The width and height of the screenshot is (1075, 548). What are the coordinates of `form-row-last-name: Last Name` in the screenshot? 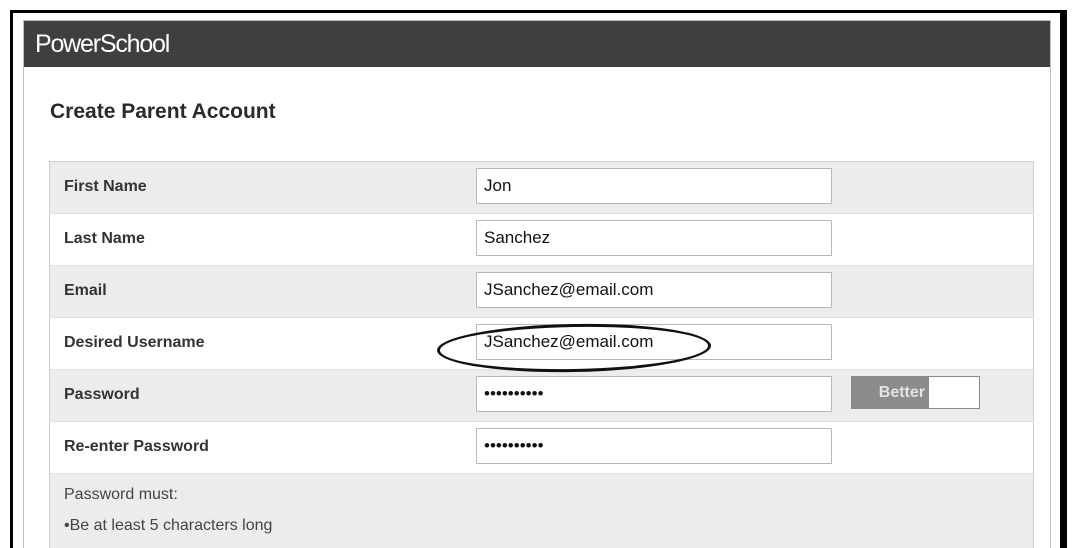 It's located at (541, 240).